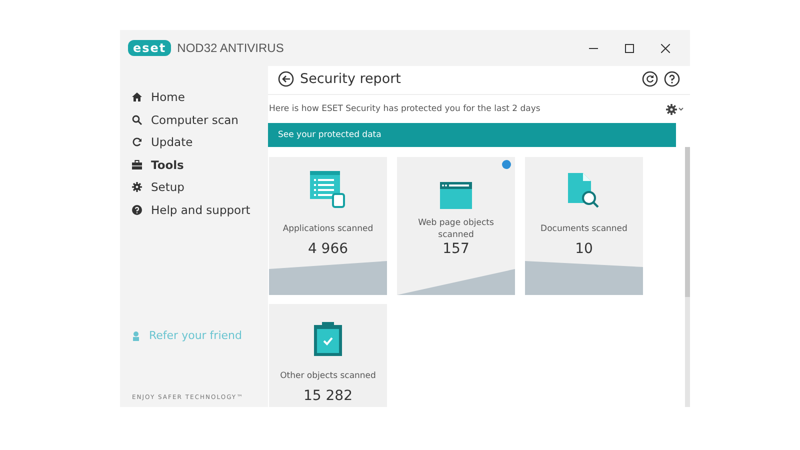 Image resolution: width=800 pixels, height=450 pixels. What do you see at coordinates (328, 339) in the screenshot?
I see `clipboard-check-icon` at bounding box center [328, 339].